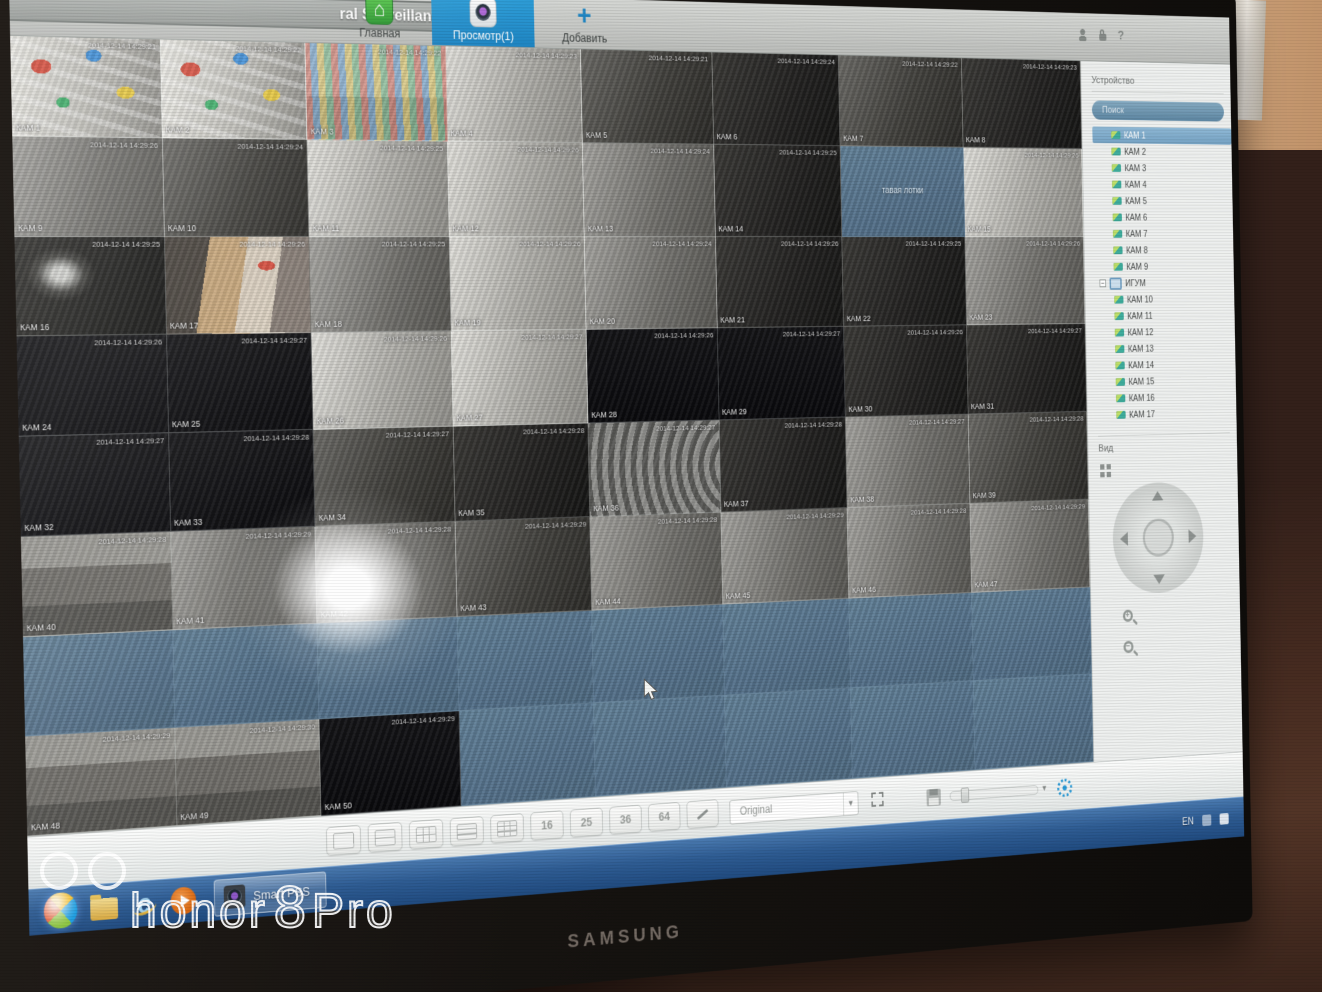 The width and height of the screenshot is (1322, 992). What do you see at coordinates (1163, 201) in the screenshot?
I see `device-camera-item: КАМ 5` at bounding box center [1163, 201].